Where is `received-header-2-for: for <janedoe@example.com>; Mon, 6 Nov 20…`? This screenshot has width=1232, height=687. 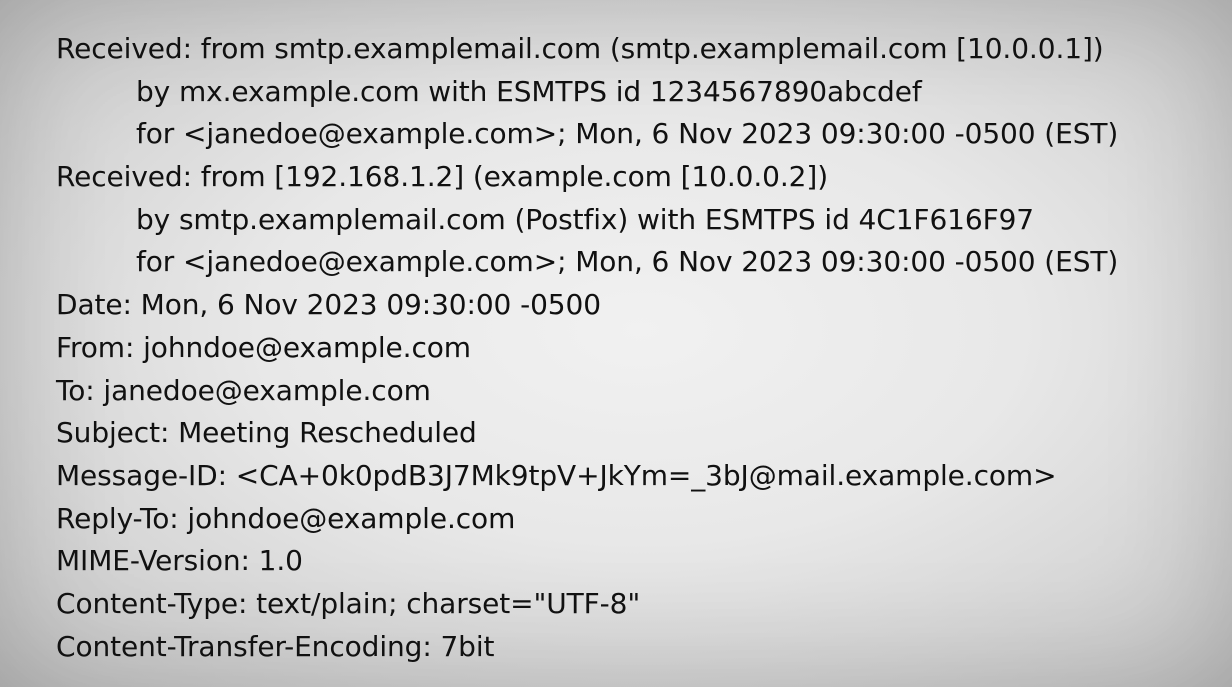 received-header-2-for: for <janedoe@example.com>; Mon, 6 Nov 20… is located at coordinates (627, 262).